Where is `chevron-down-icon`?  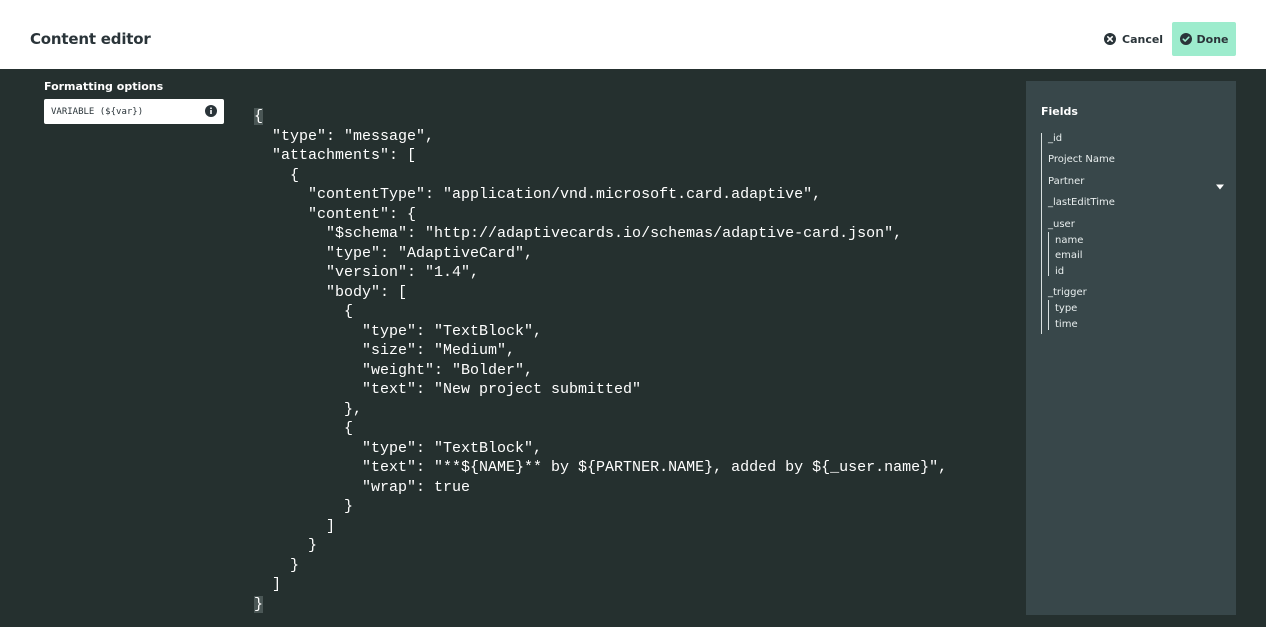
chevron-down-icon is located at coordinates (1220, 187).